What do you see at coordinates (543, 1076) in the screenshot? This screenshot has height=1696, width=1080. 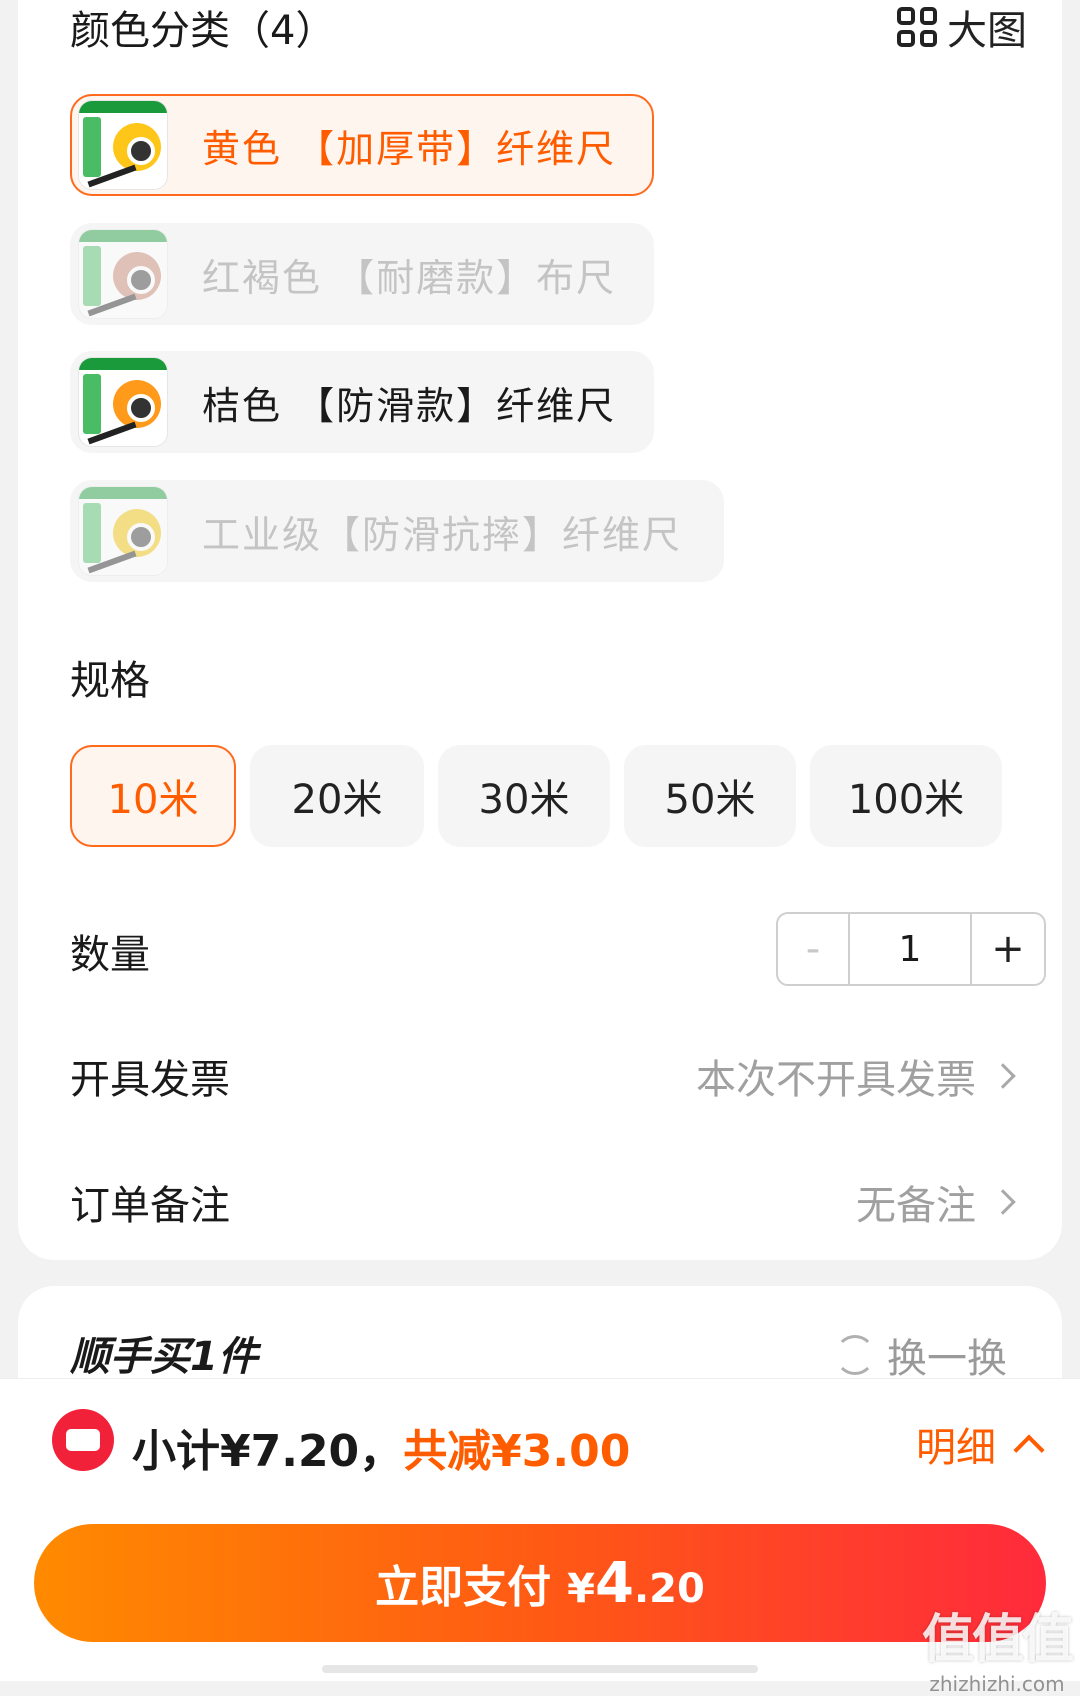 I see `invoice-row: 开具发票 本次不开具发票` at bounding box center [543, 1076].